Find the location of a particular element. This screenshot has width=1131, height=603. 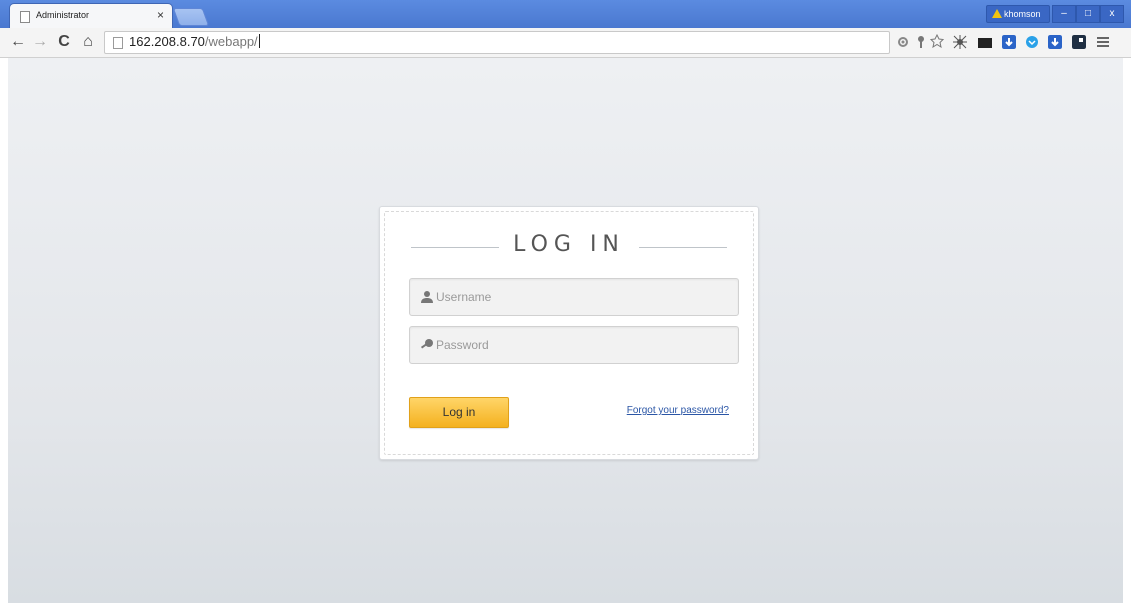

tab-administrator: Administrator × is located at coordinates (91, 16).